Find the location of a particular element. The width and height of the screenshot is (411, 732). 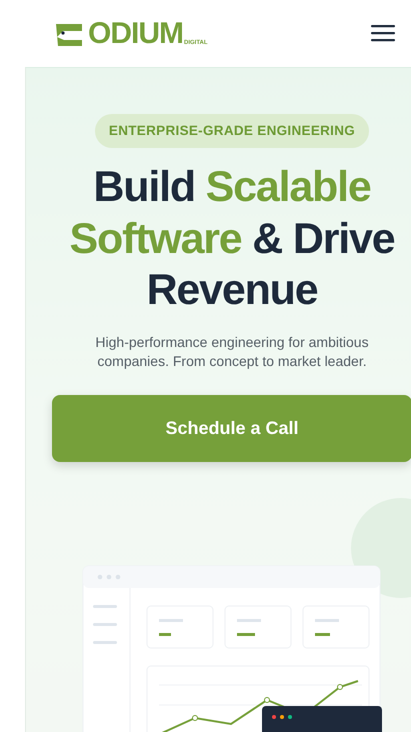

tagline-badge: ENTERPRISE-GRADE ENGINEERING is located at coordinates (232, 131).